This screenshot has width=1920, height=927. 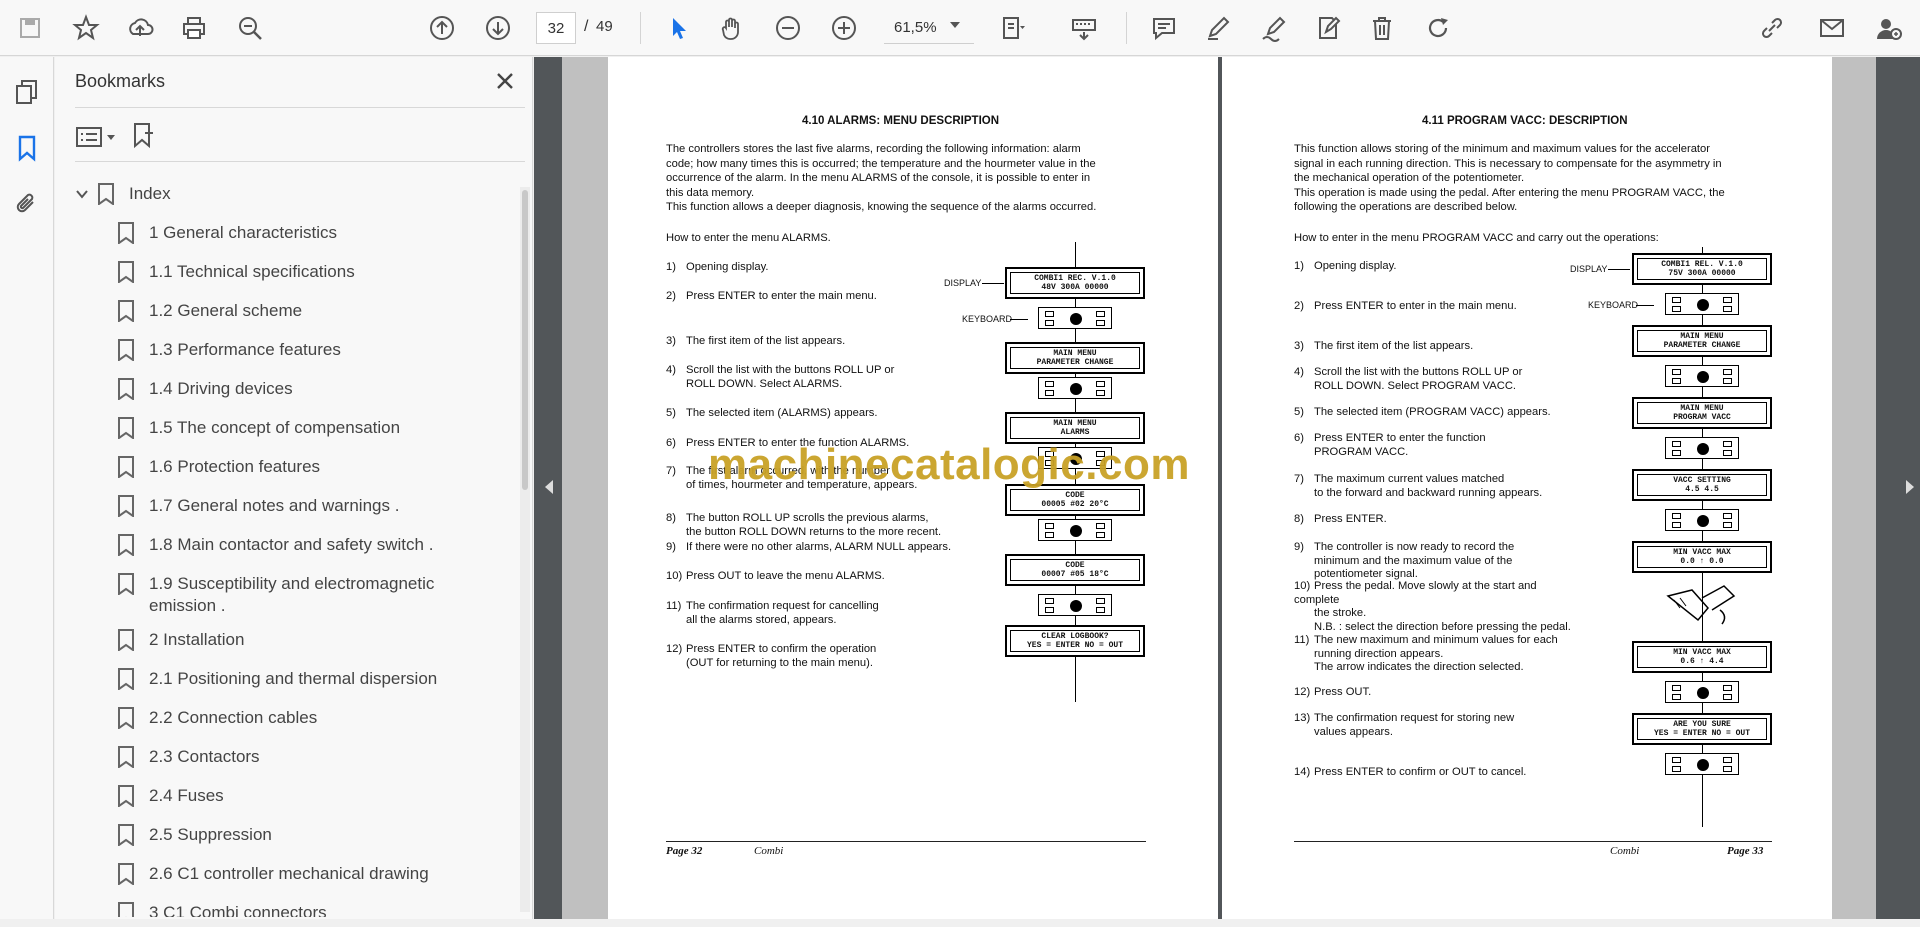 I want to click on collapse-left-panel-icon, so click(x=549, y=487).